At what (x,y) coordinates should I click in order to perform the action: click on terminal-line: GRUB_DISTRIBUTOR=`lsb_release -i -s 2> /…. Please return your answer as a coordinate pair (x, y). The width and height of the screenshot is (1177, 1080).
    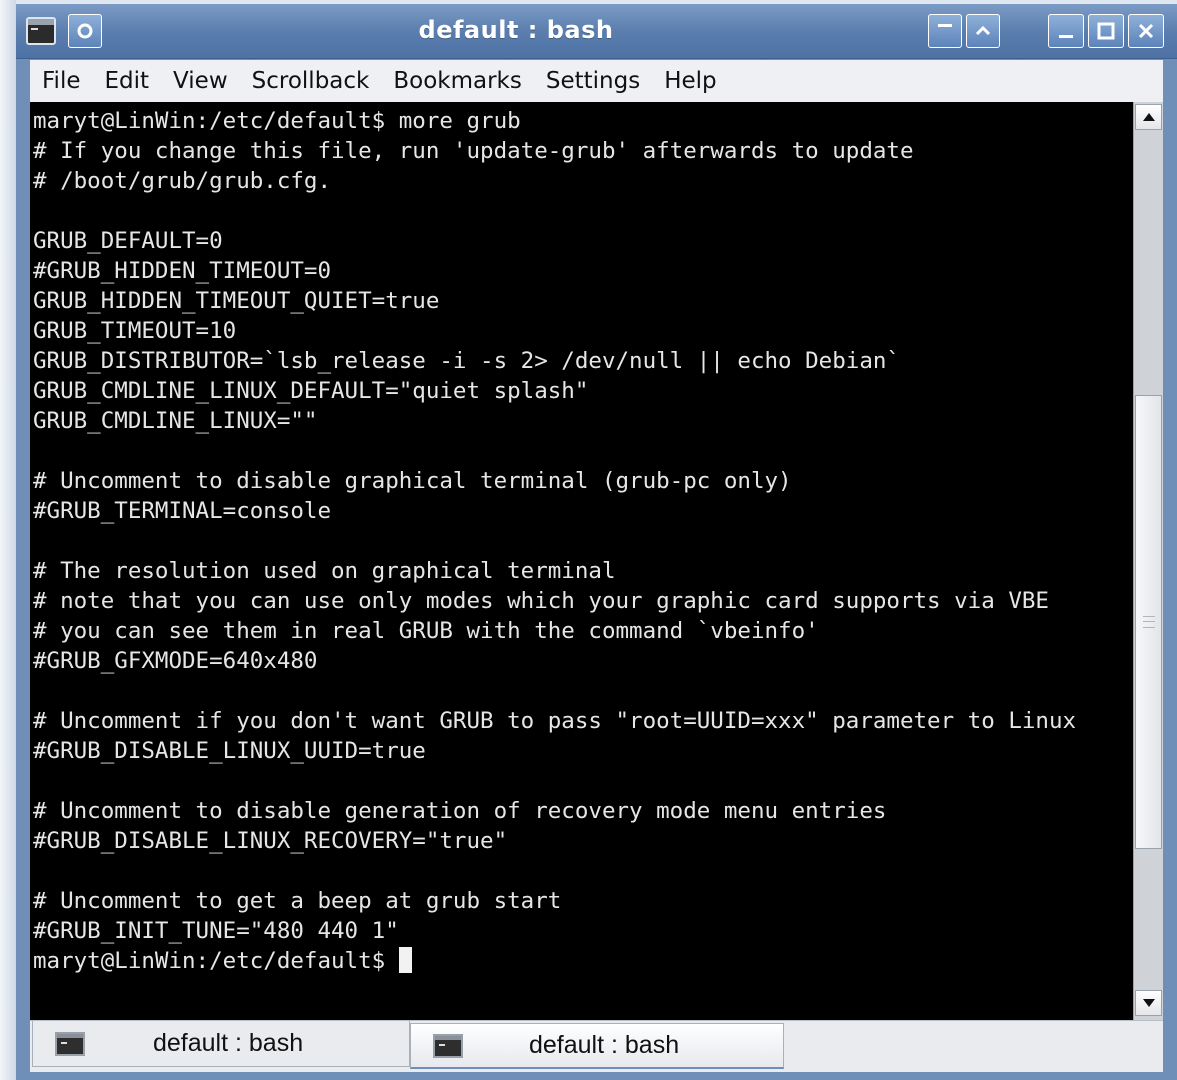
    Looking at the image, I should click on (466, 361).